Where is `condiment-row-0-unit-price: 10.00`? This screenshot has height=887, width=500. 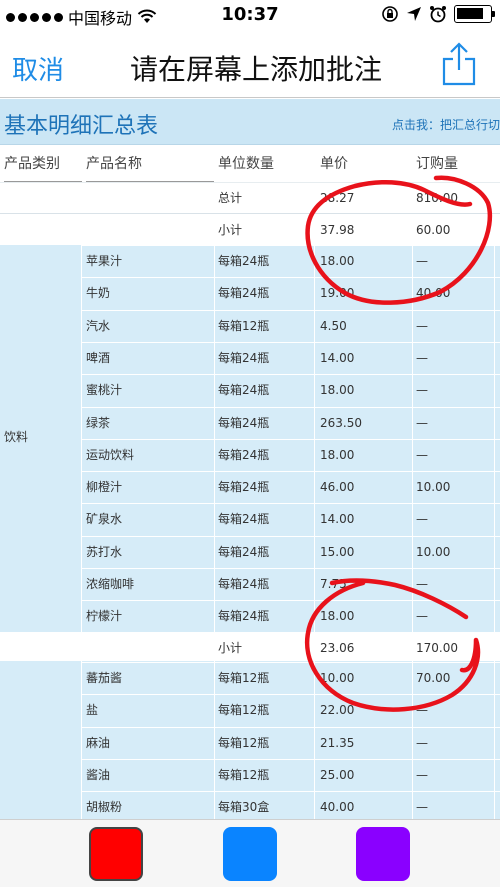
condiment-row-0-unit-price: 10.00 is located at coordinates (337, 678).